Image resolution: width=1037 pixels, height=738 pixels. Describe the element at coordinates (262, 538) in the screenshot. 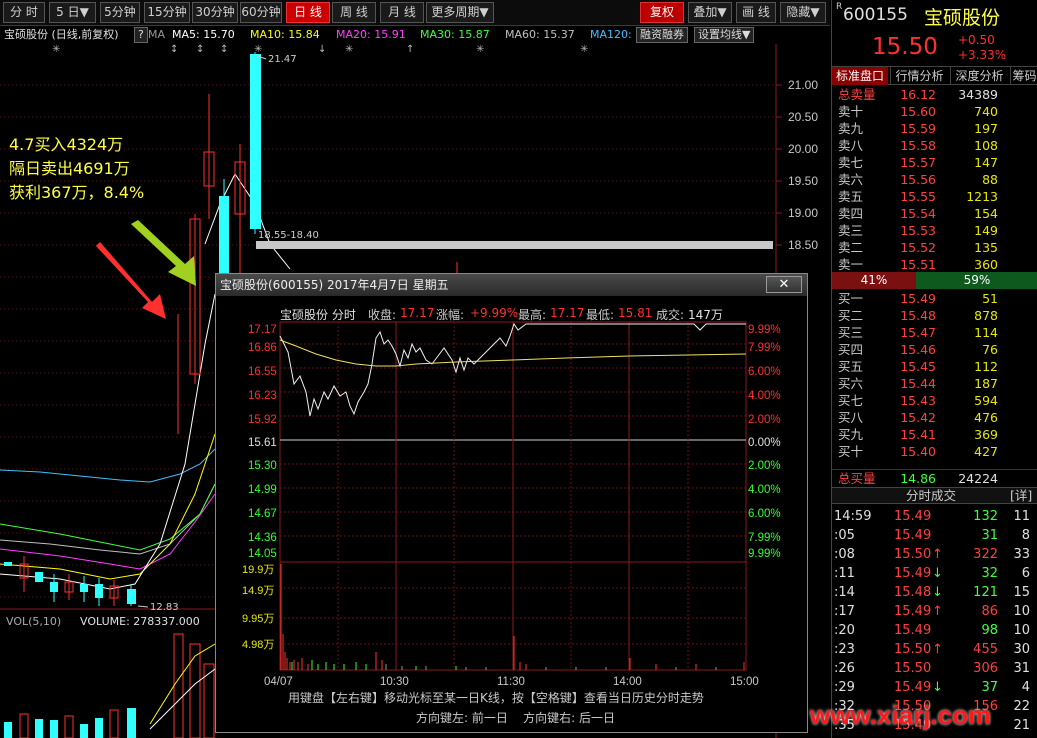

I see `popup-price-tick: 14.36` at that location.